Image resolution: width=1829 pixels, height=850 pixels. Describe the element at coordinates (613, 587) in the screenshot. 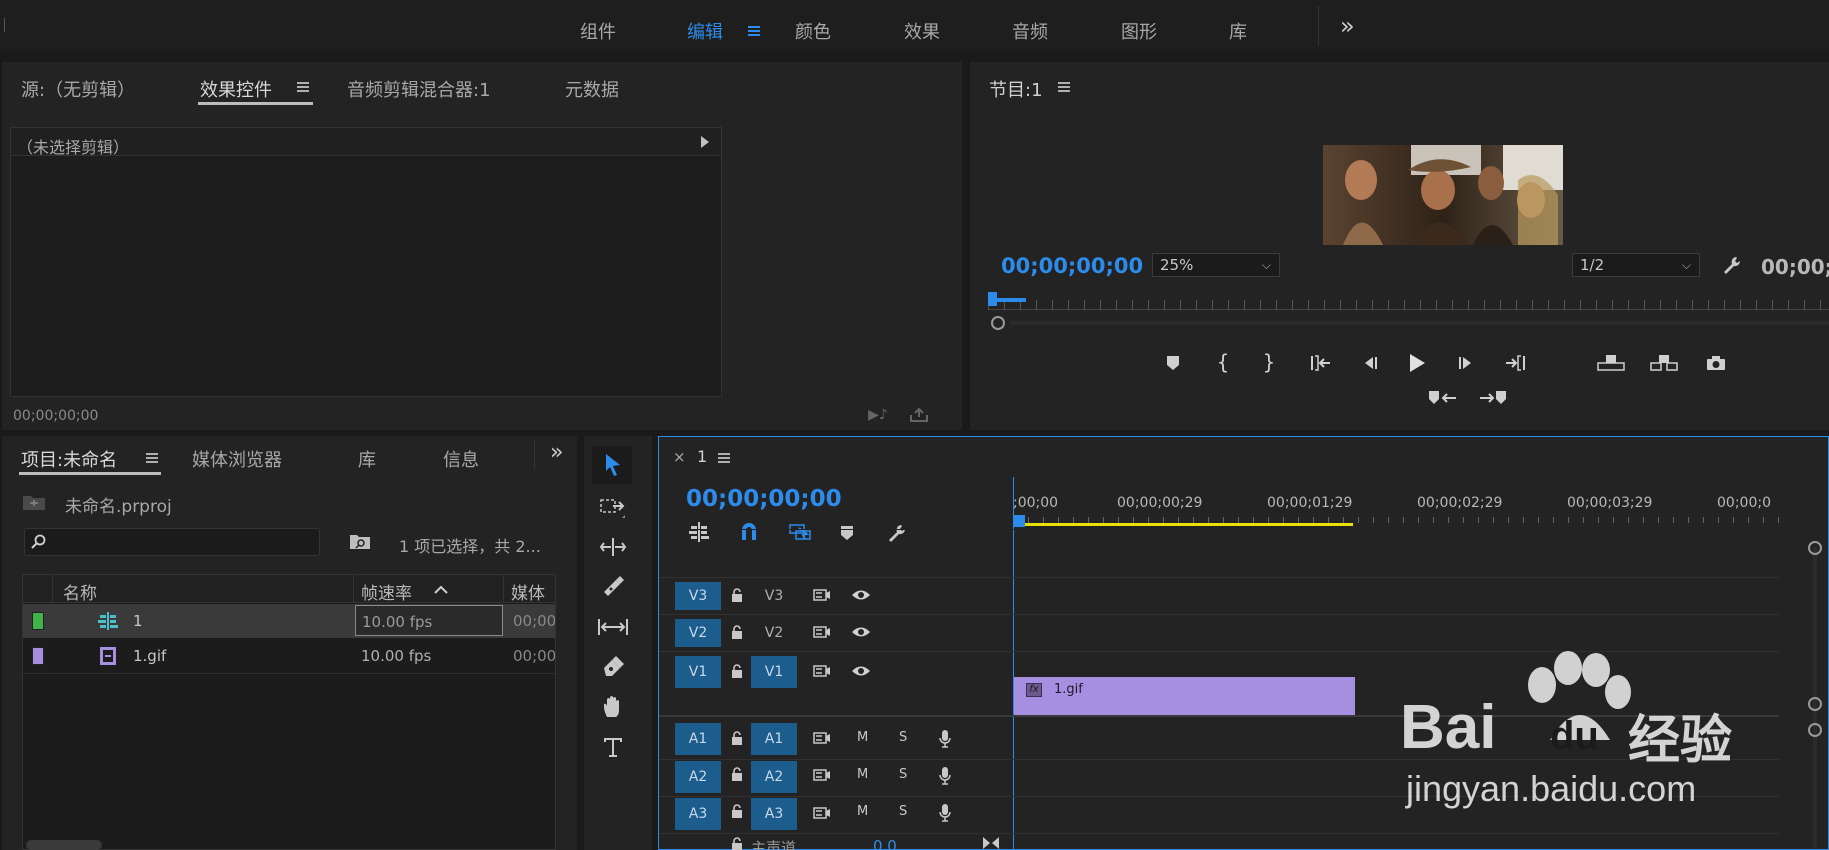

I see `razor-tool` at that location.